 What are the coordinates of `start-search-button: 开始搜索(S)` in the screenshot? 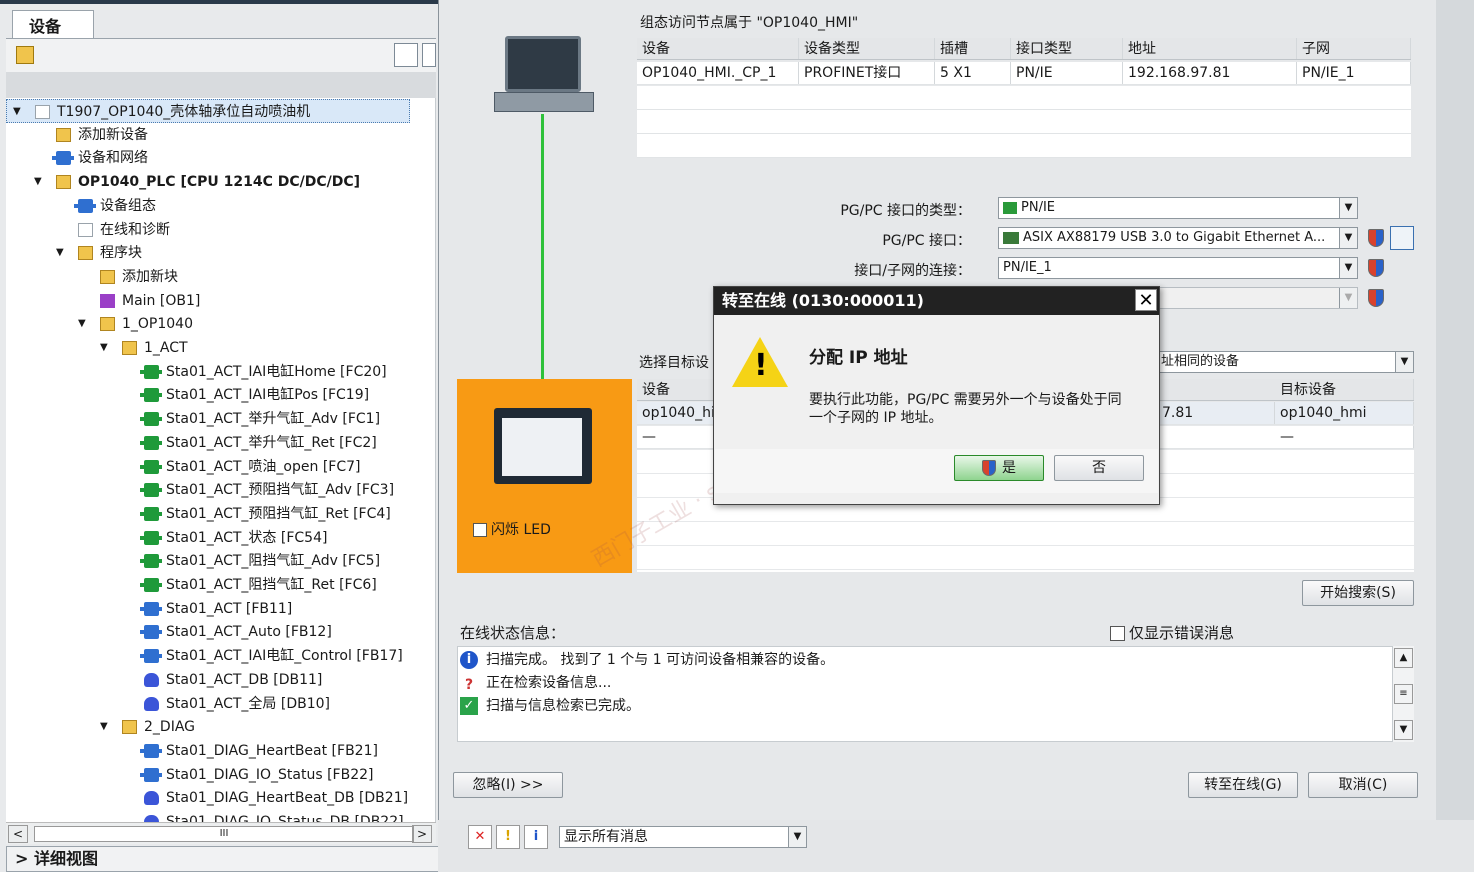 It's located at (1358, 593).